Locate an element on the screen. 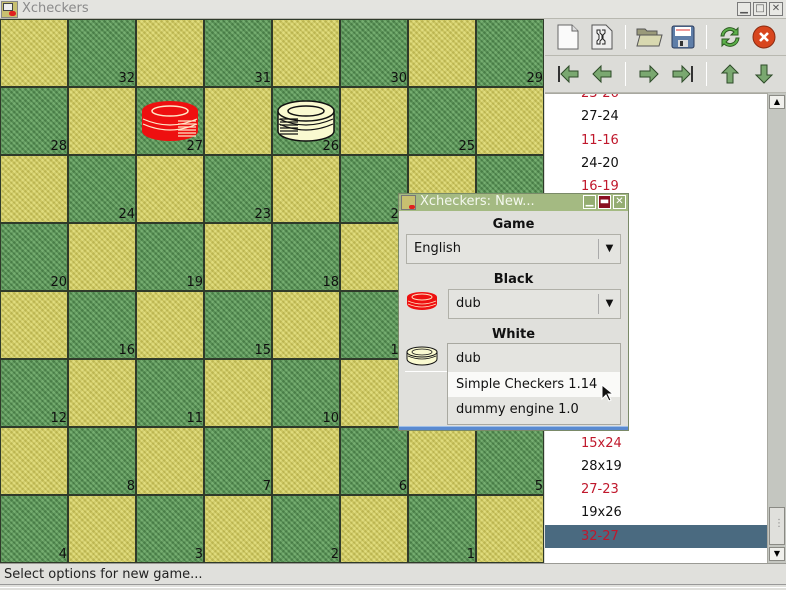  move-item: 24-20 is located at coordinates (656, 163).